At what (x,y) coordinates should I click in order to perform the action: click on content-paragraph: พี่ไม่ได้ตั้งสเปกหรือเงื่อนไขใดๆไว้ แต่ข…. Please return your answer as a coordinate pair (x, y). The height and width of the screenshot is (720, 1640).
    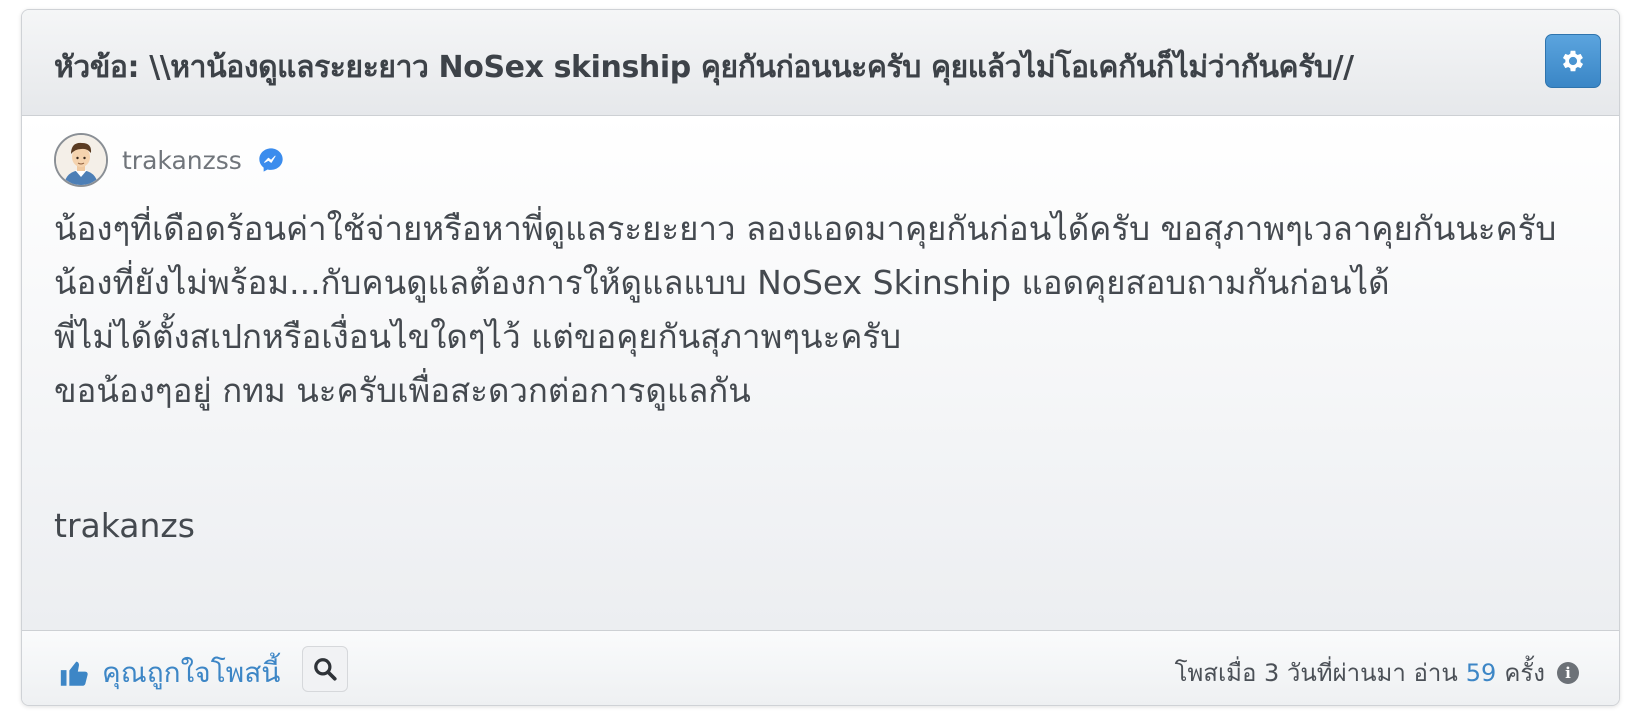
    Looking at the image, I should click on (478, 336).